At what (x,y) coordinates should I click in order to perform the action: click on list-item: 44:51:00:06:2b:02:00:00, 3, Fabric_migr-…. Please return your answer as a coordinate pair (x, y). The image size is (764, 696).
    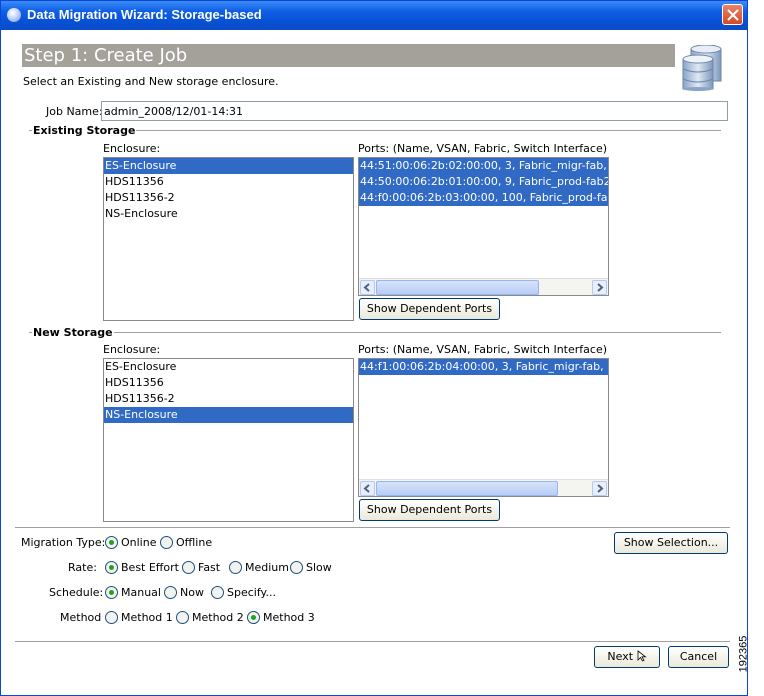
    Looking at the image, I should click on (483, 166).